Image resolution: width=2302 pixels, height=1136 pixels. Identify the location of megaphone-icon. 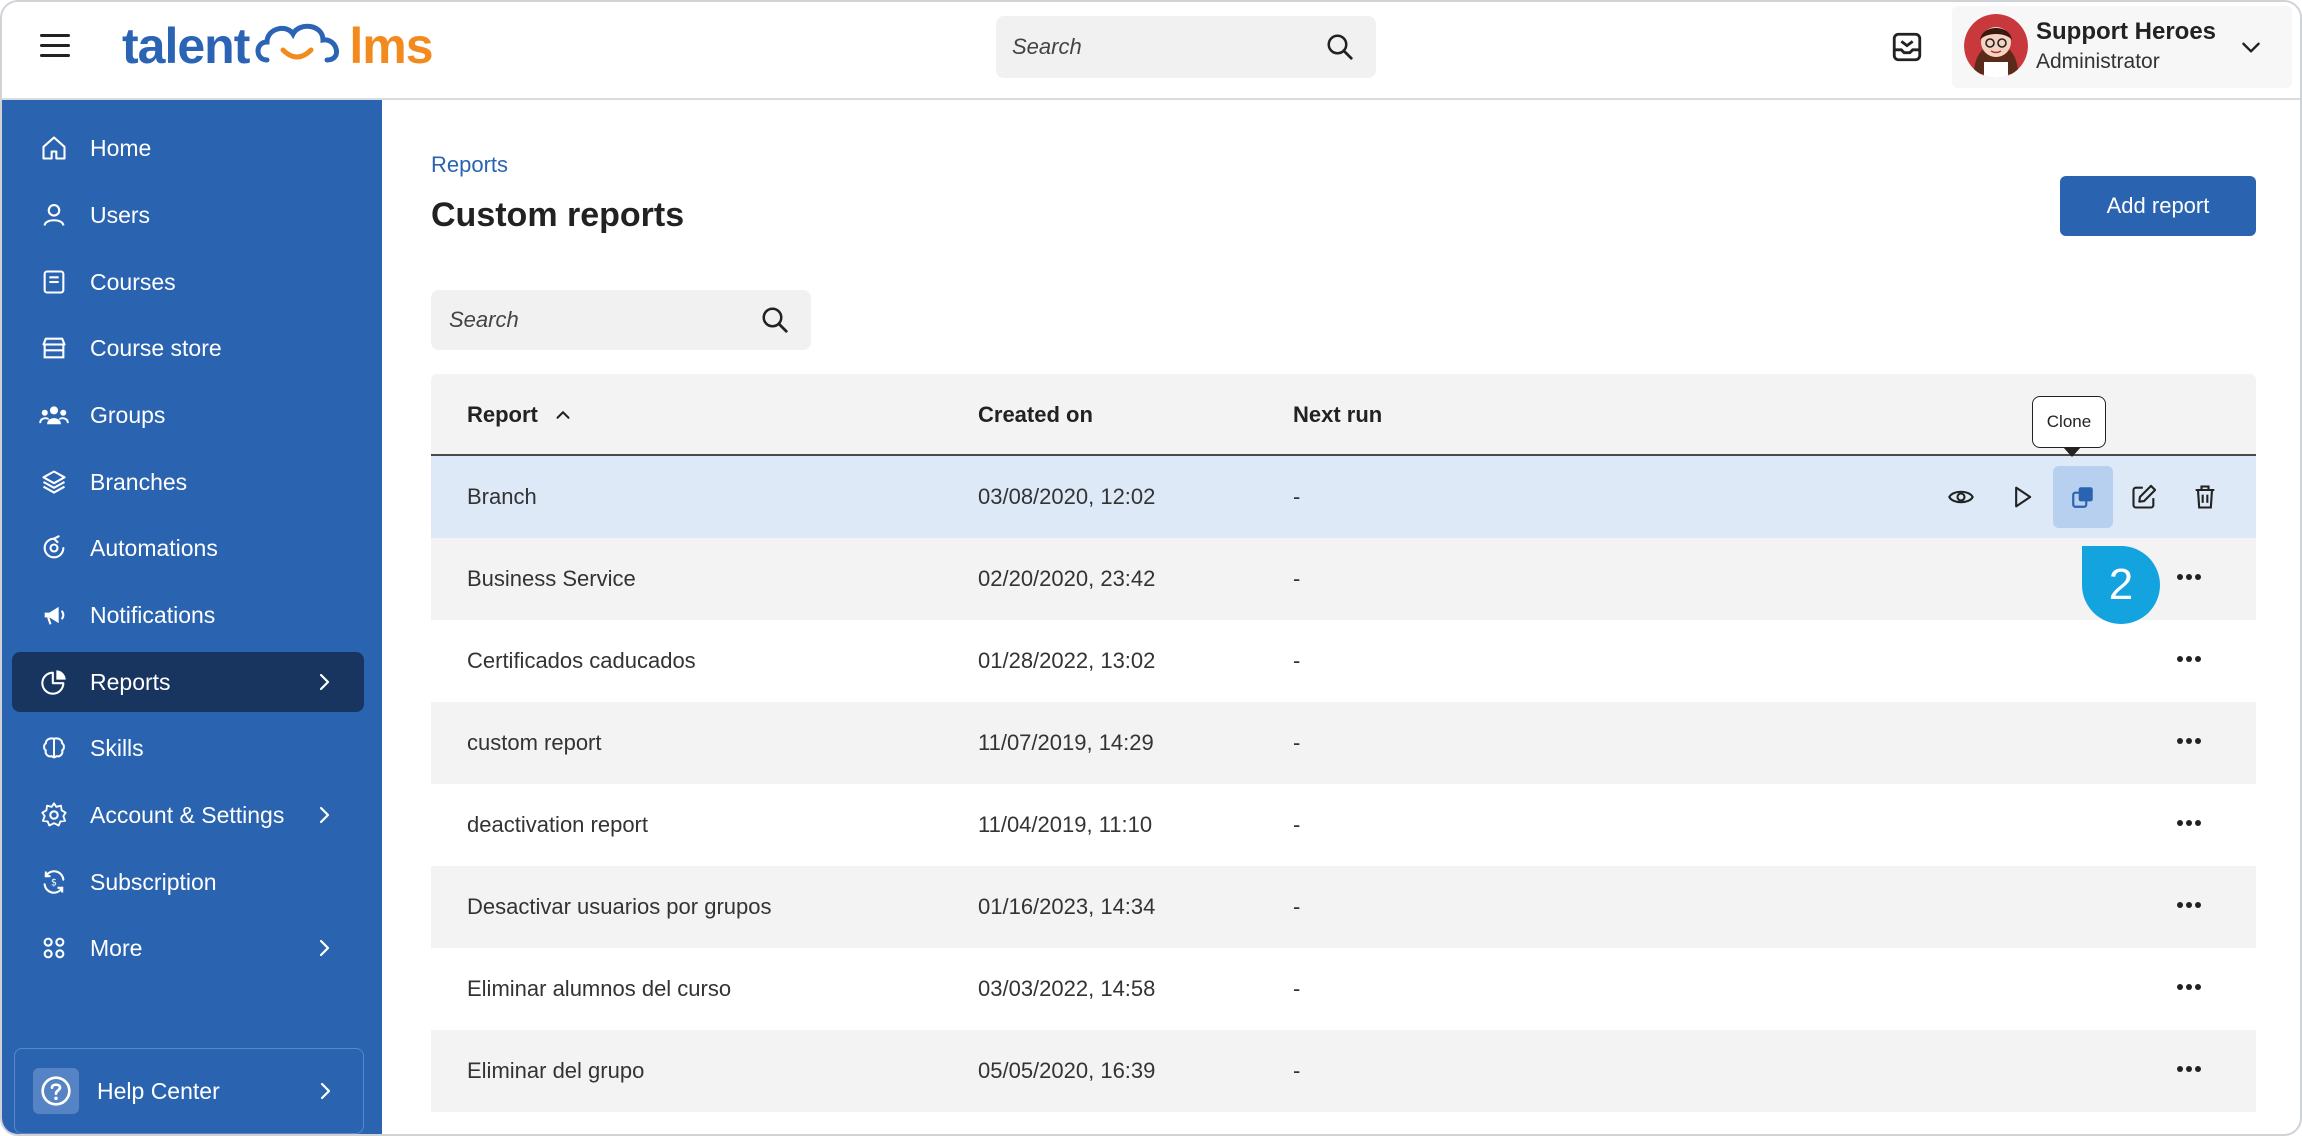
(54, 615).